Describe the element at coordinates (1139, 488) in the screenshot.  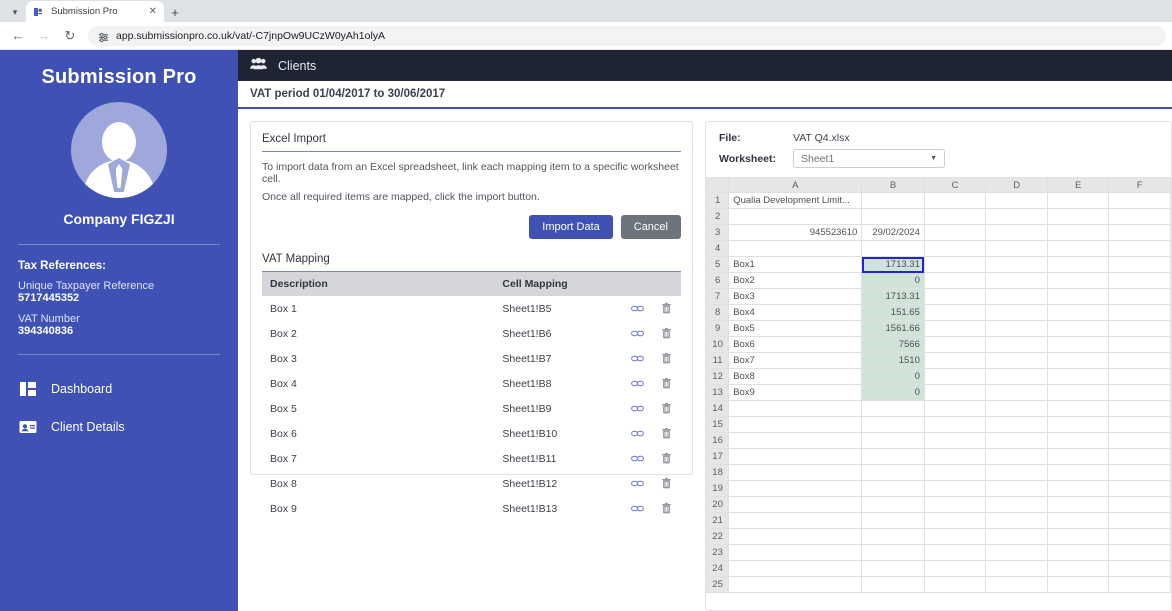
I see `grid-cell-F19` at that location.